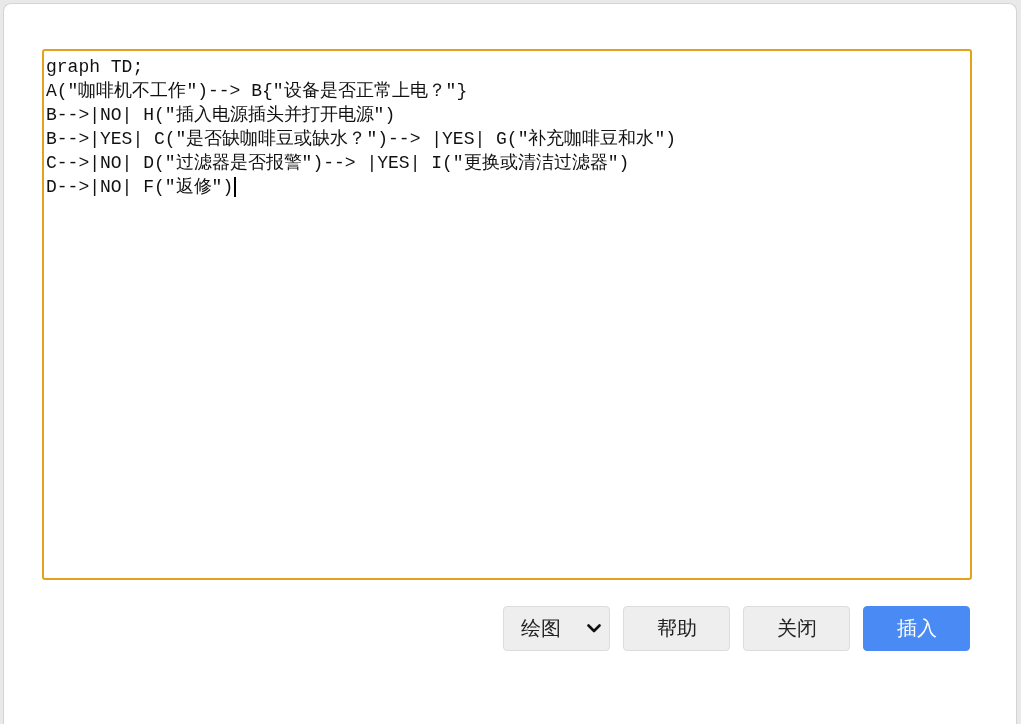  I want to click on dialog-button: 关闭, so click(796, 628).